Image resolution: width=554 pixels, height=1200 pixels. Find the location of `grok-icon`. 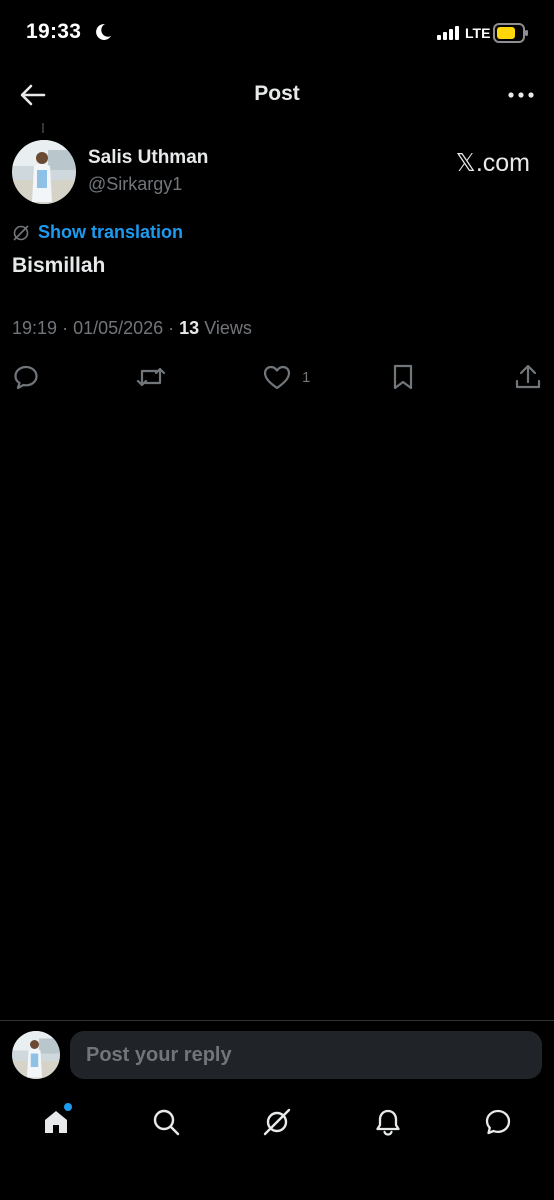

grok-icon is located at coordinates (277, 1122).